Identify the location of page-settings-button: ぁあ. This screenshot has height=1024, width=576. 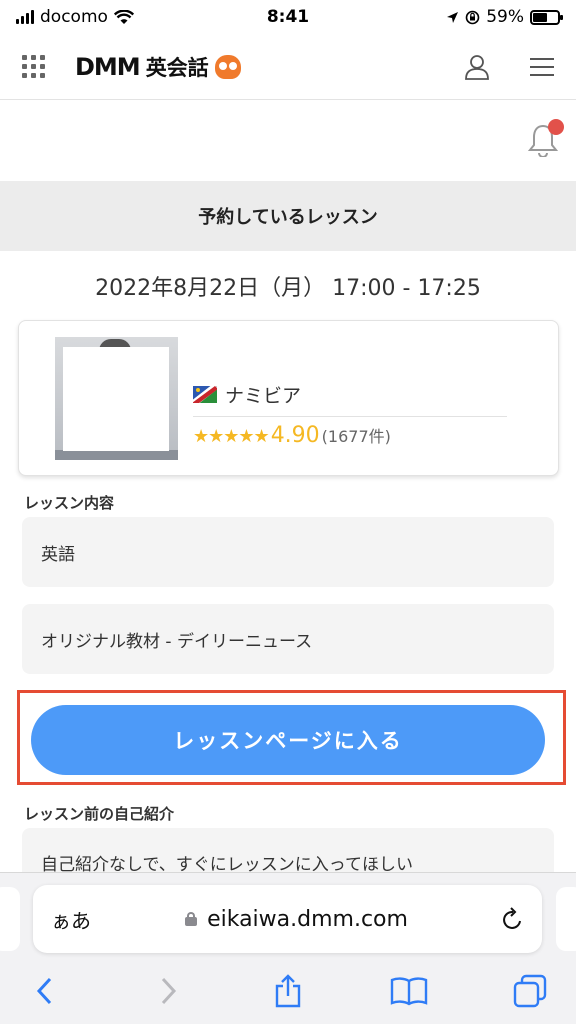
(71, 919).